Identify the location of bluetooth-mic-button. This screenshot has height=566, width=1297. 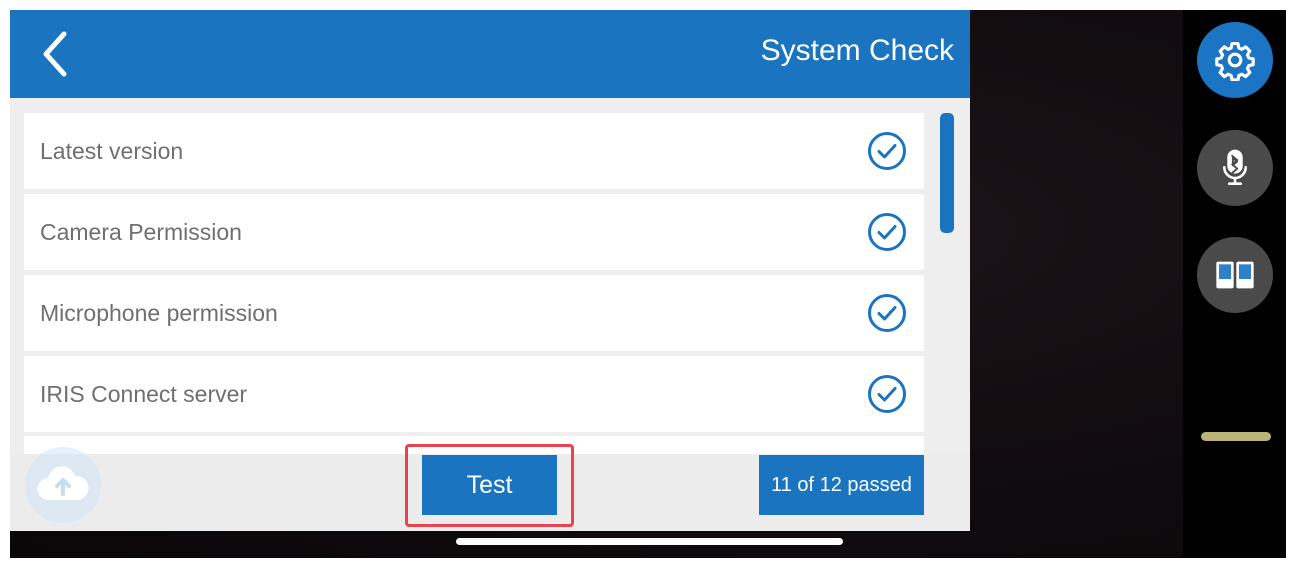
(1235, 168).